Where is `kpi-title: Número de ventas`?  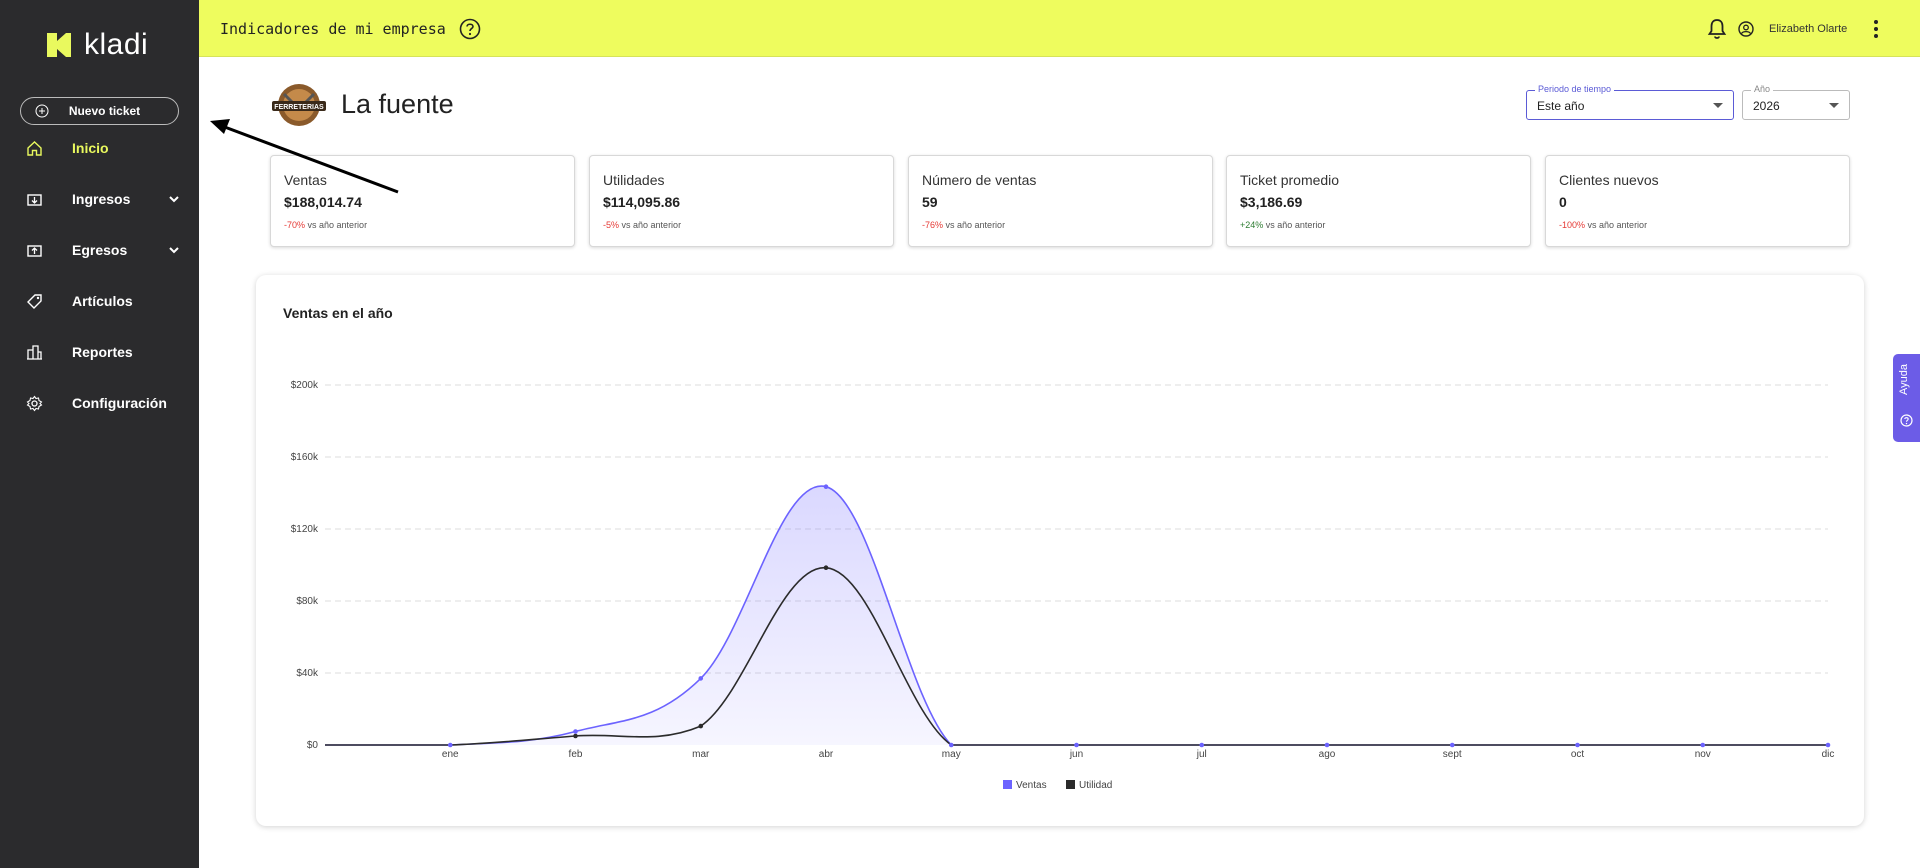
kpi-title: Número de ventas is located at coordinates (979, 180).